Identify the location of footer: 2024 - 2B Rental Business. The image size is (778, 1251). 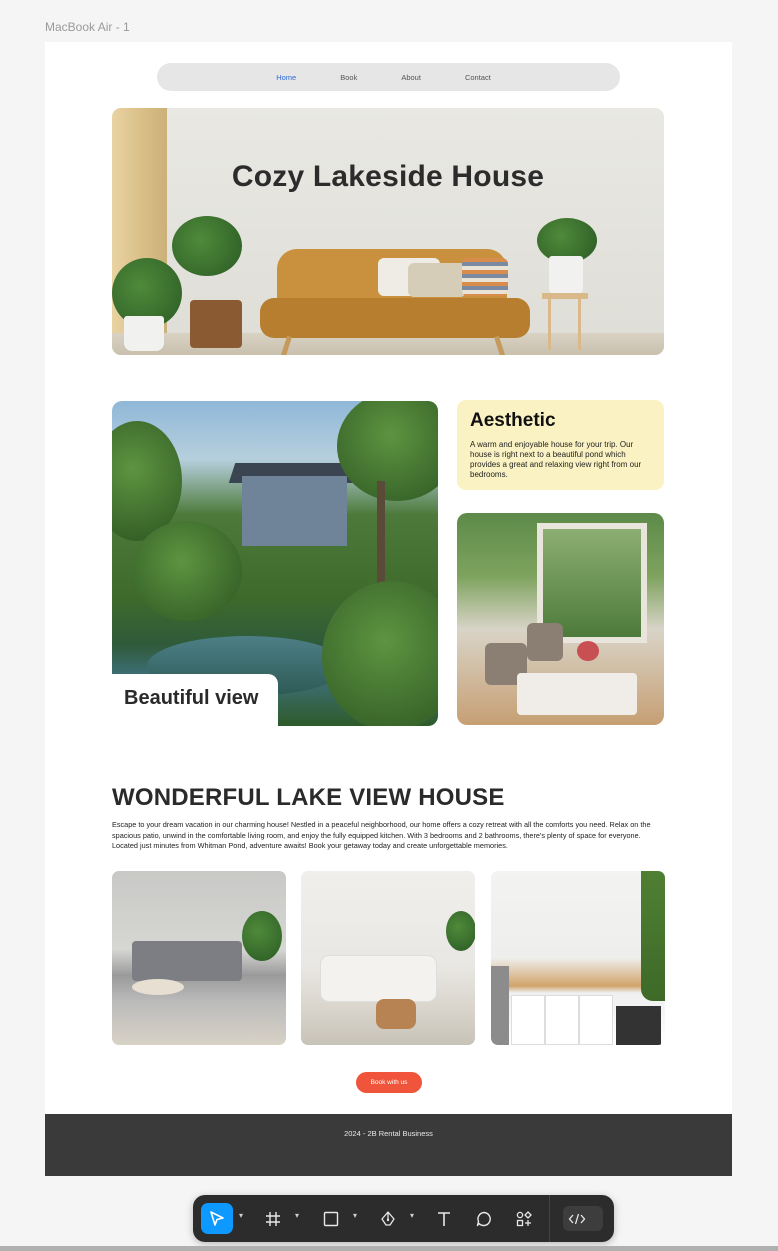
(388, 1145).